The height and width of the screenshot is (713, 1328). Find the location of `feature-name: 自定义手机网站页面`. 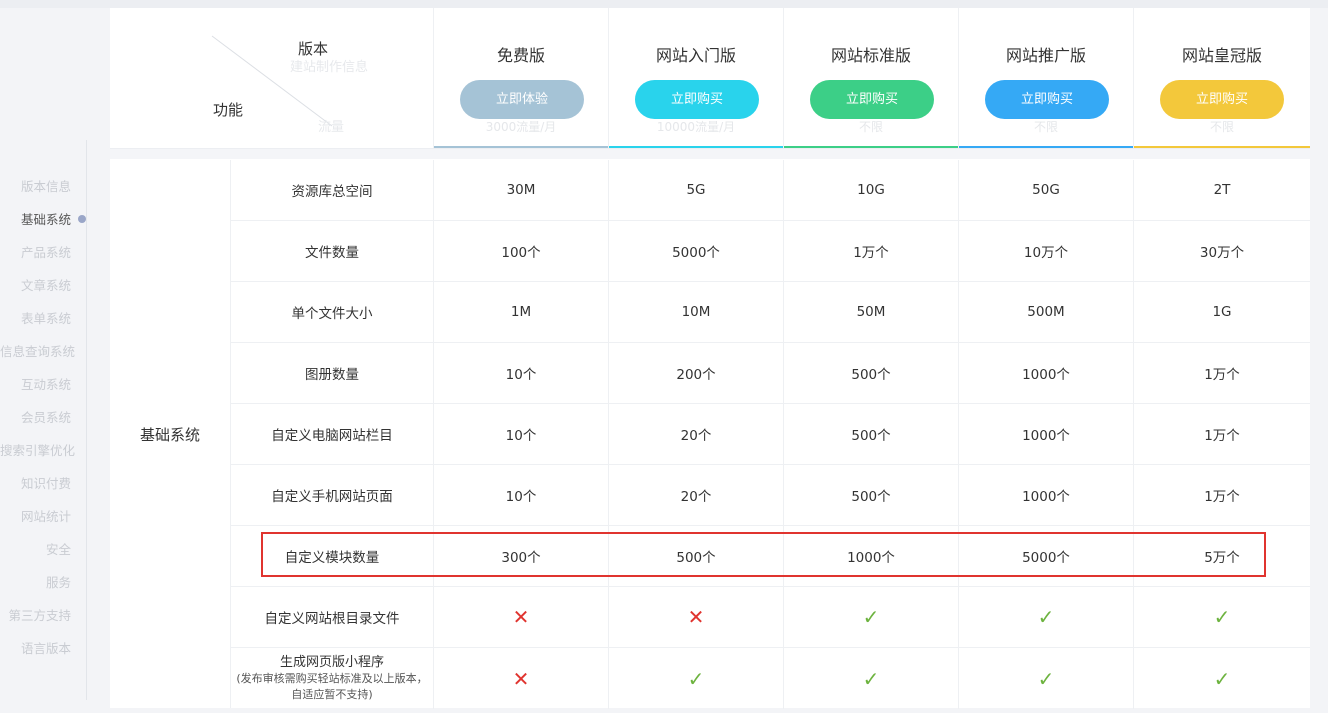

feature-name: 自定义手机网站页面 is located at coordinates (332, 495).